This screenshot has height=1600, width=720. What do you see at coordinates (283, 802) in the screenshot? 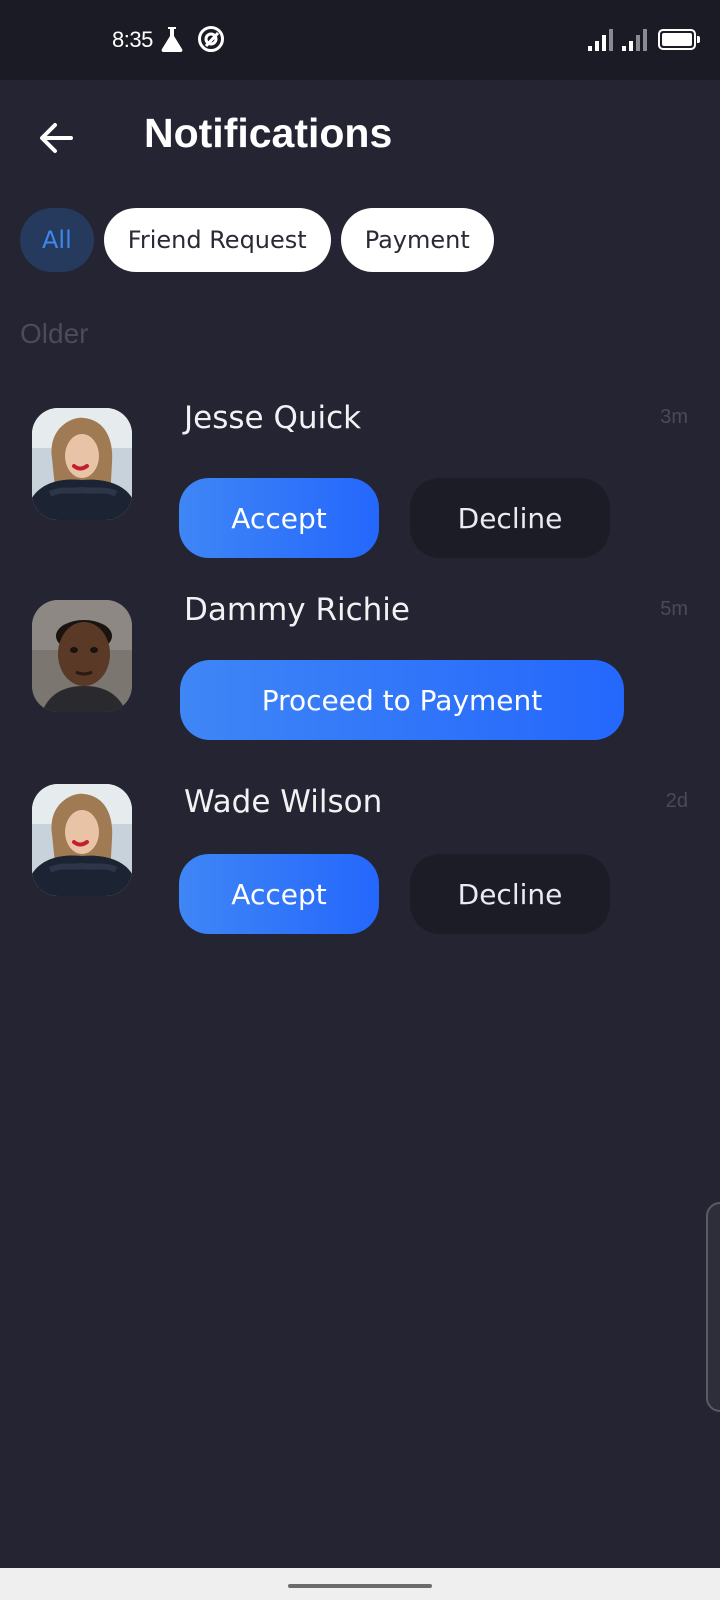
I see `notification-name: Wade Wilson` at bounding box center [283, 802].